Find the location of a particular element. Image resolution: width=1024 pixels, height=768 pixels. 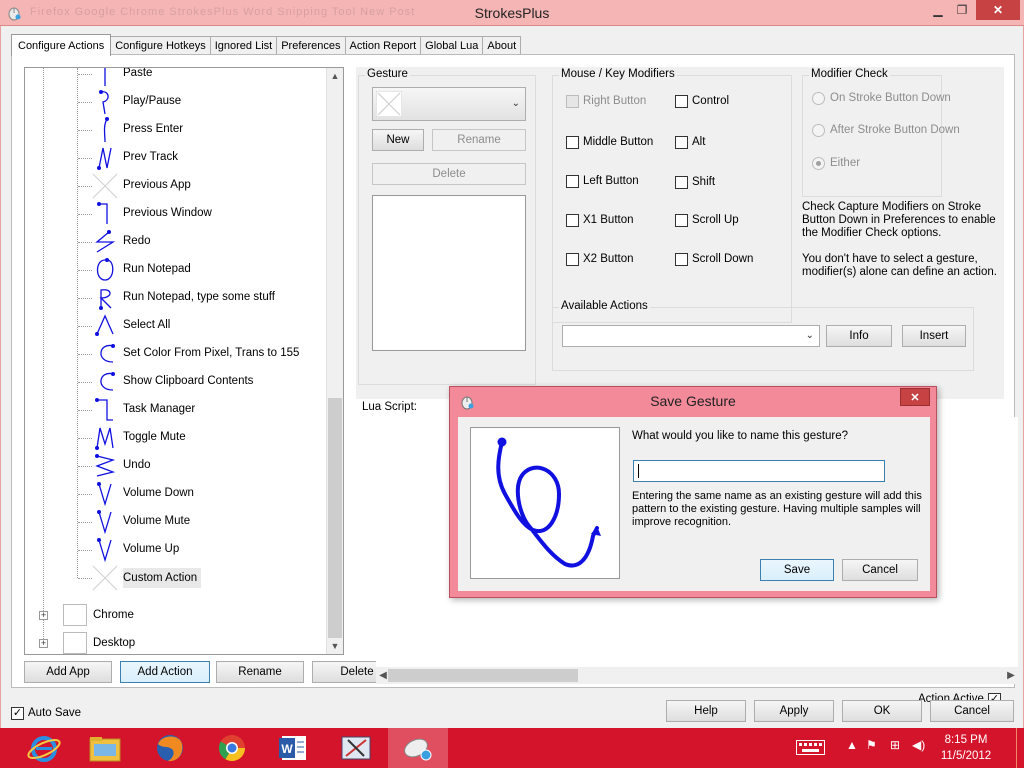

app-gesture-preview is located at coordinates (75, 643).